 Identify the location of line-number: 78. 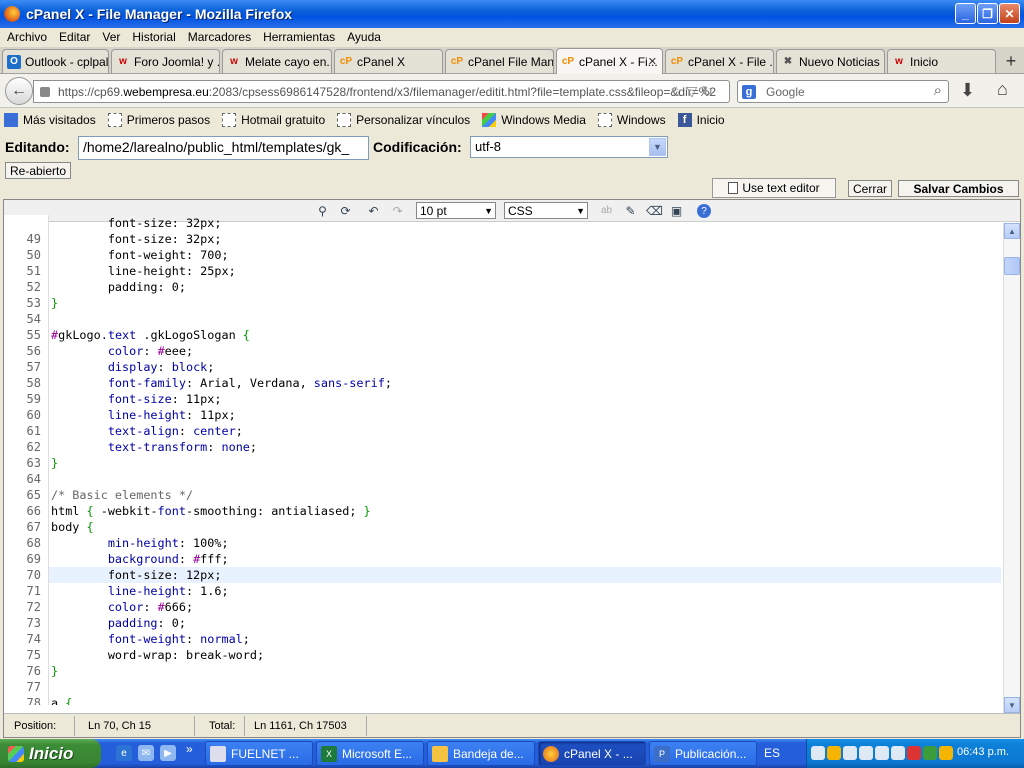
(33, 700).